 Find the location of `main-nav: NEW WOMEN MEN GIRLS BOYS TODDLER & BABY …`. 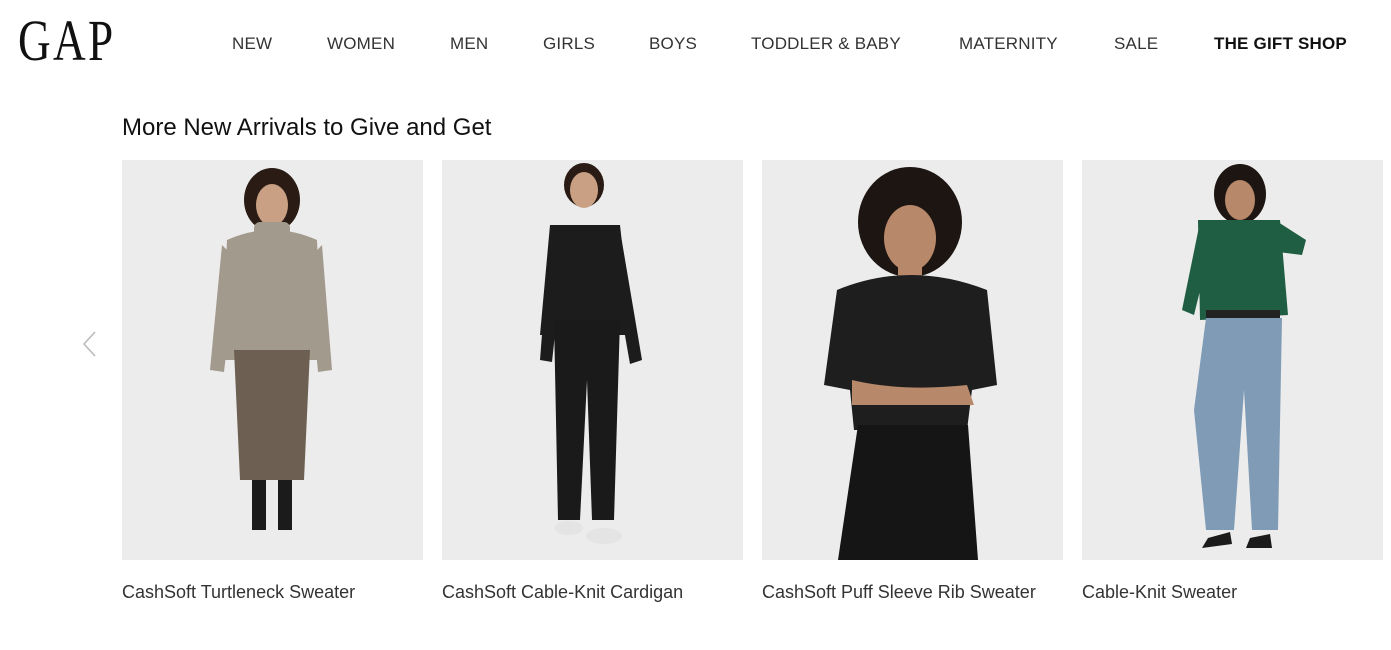

main-nav: NEW WOMEN MEN GIRLS BOYS TODDLER & BABY … is located at coordinates (695, 45).